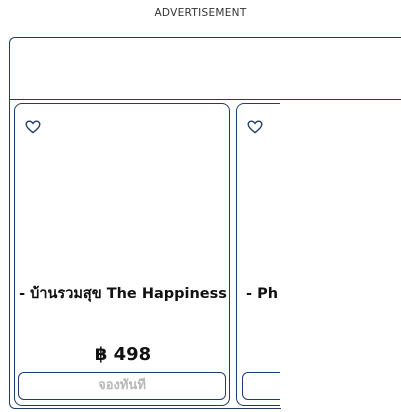  What do you see at coordinates (205, 99) in the screenshot?
I see `carousel-divider` at bounding box center [205, 99].